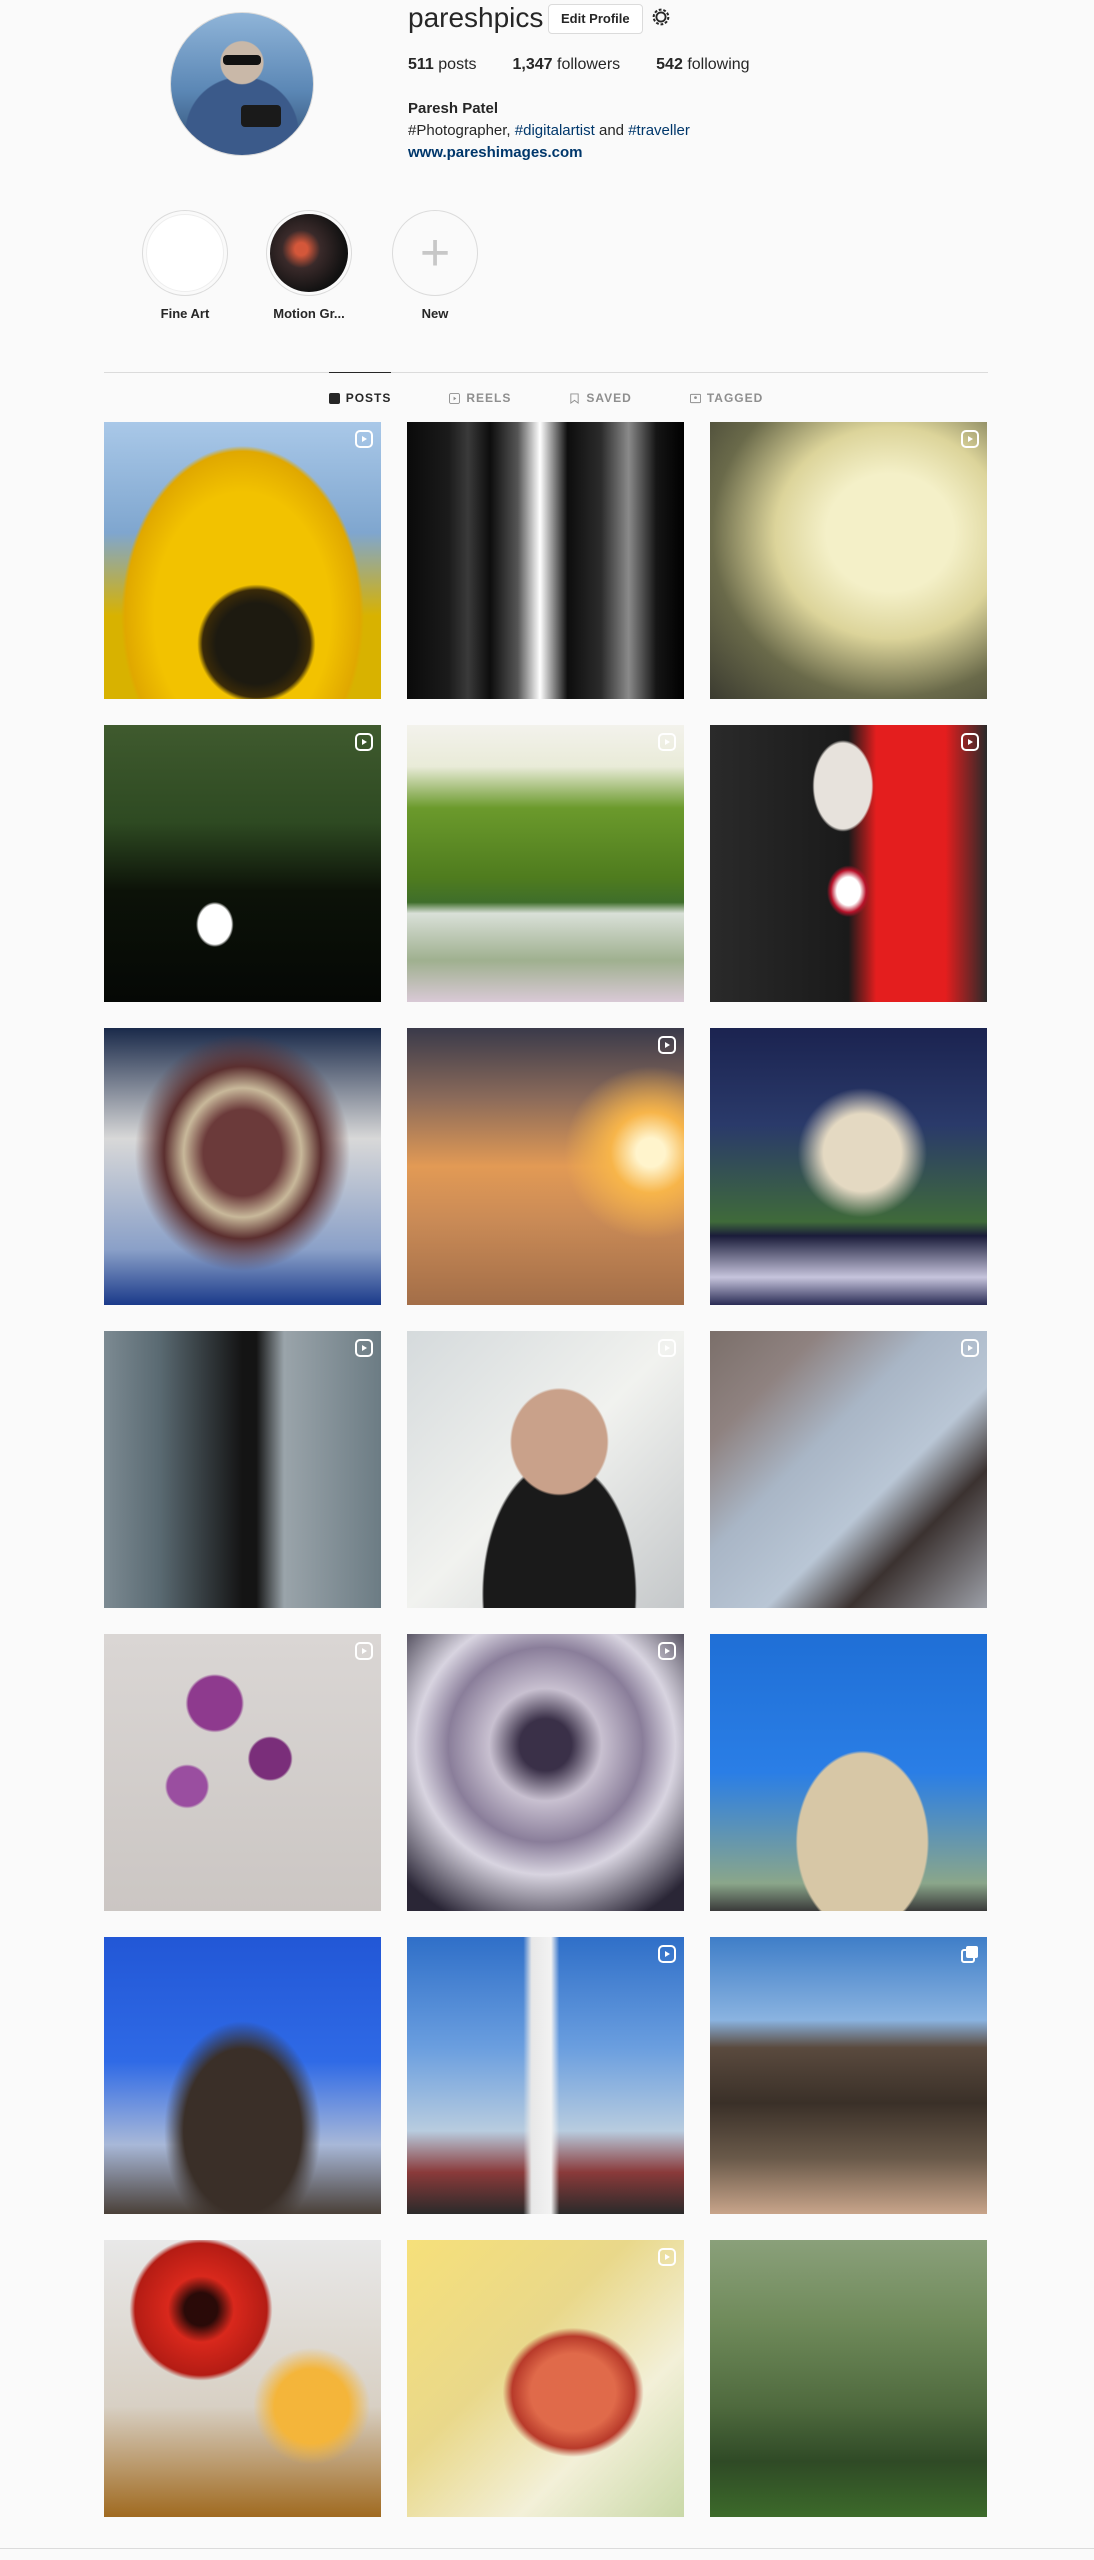 This screenshot has width=1094, height=2560. I want to click on edit-profile-button: Edit Profile, so click(595, 19).